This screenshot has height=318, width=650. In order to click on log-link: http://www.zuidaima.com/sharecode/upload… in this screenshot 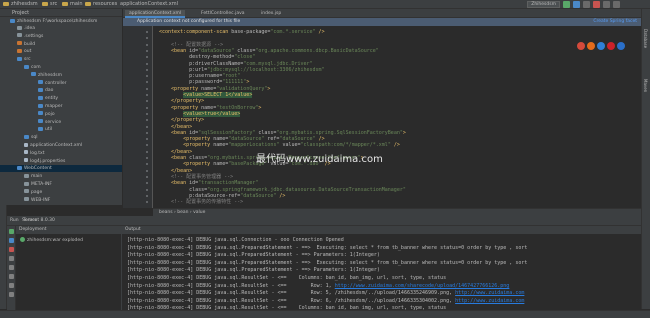, I will do `click(422, 286)`.